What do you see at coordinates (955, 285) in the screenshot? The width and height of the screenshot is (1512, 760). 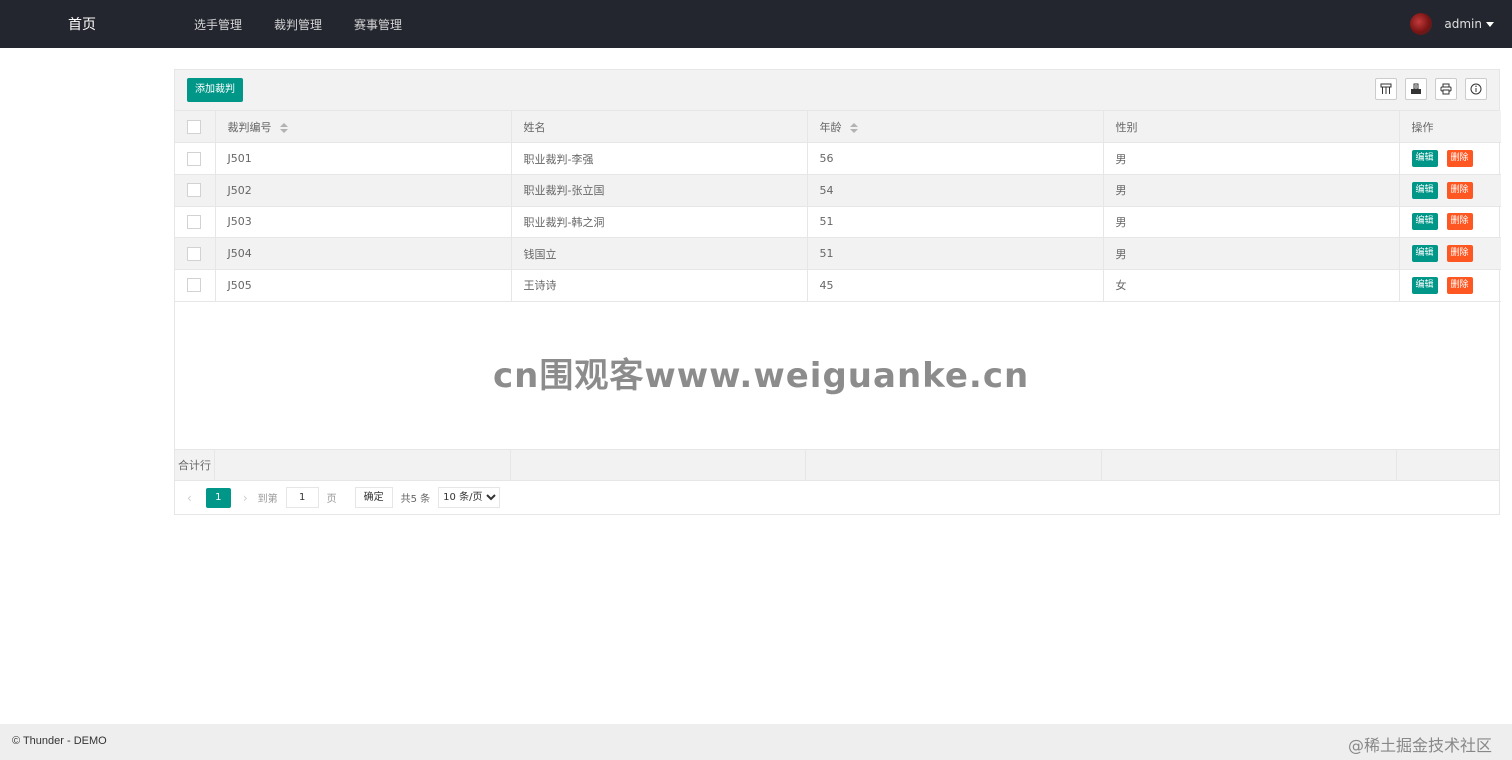 I see `cell-age: 45` at bounding box center [955, 285].